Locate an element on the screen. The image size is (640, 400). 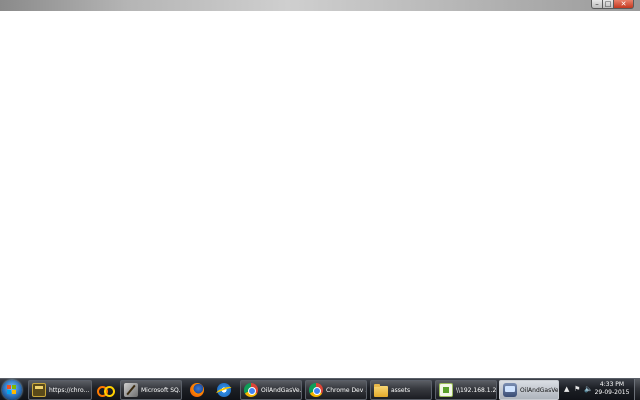
minimize-button: – is located at coordinates (597, 4).